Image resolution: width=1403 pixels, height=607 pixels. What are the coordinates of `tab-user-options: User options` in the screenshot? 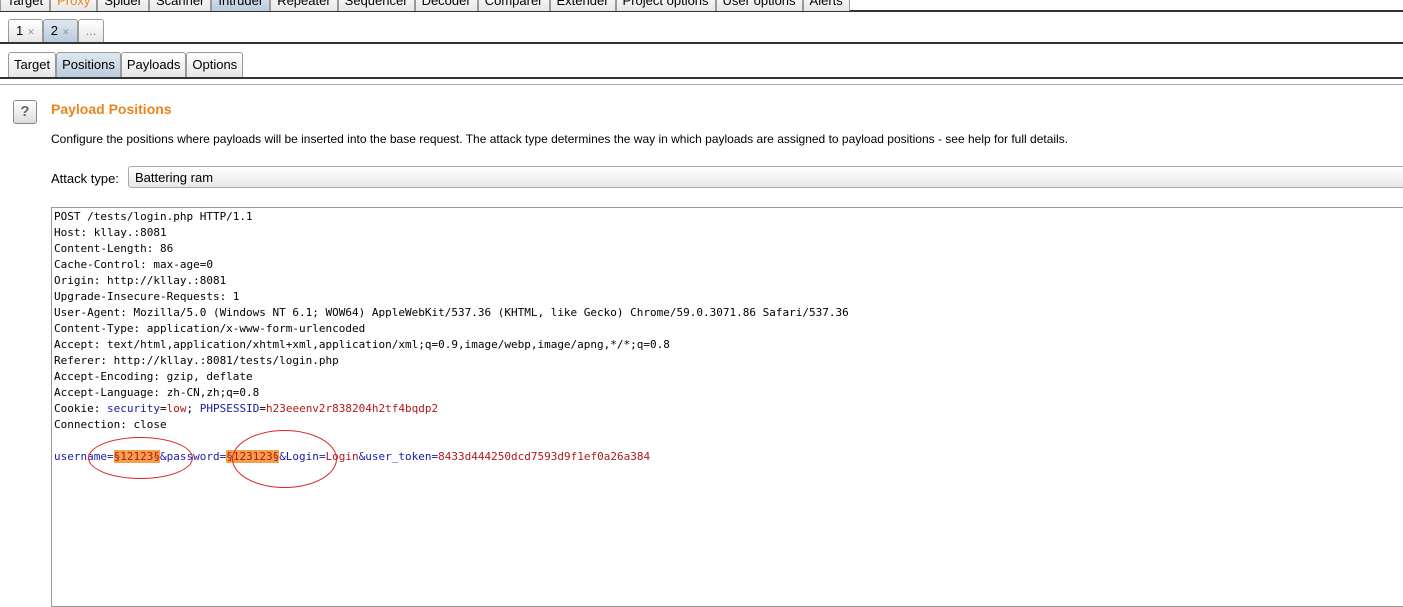 It's located at (759, 5).